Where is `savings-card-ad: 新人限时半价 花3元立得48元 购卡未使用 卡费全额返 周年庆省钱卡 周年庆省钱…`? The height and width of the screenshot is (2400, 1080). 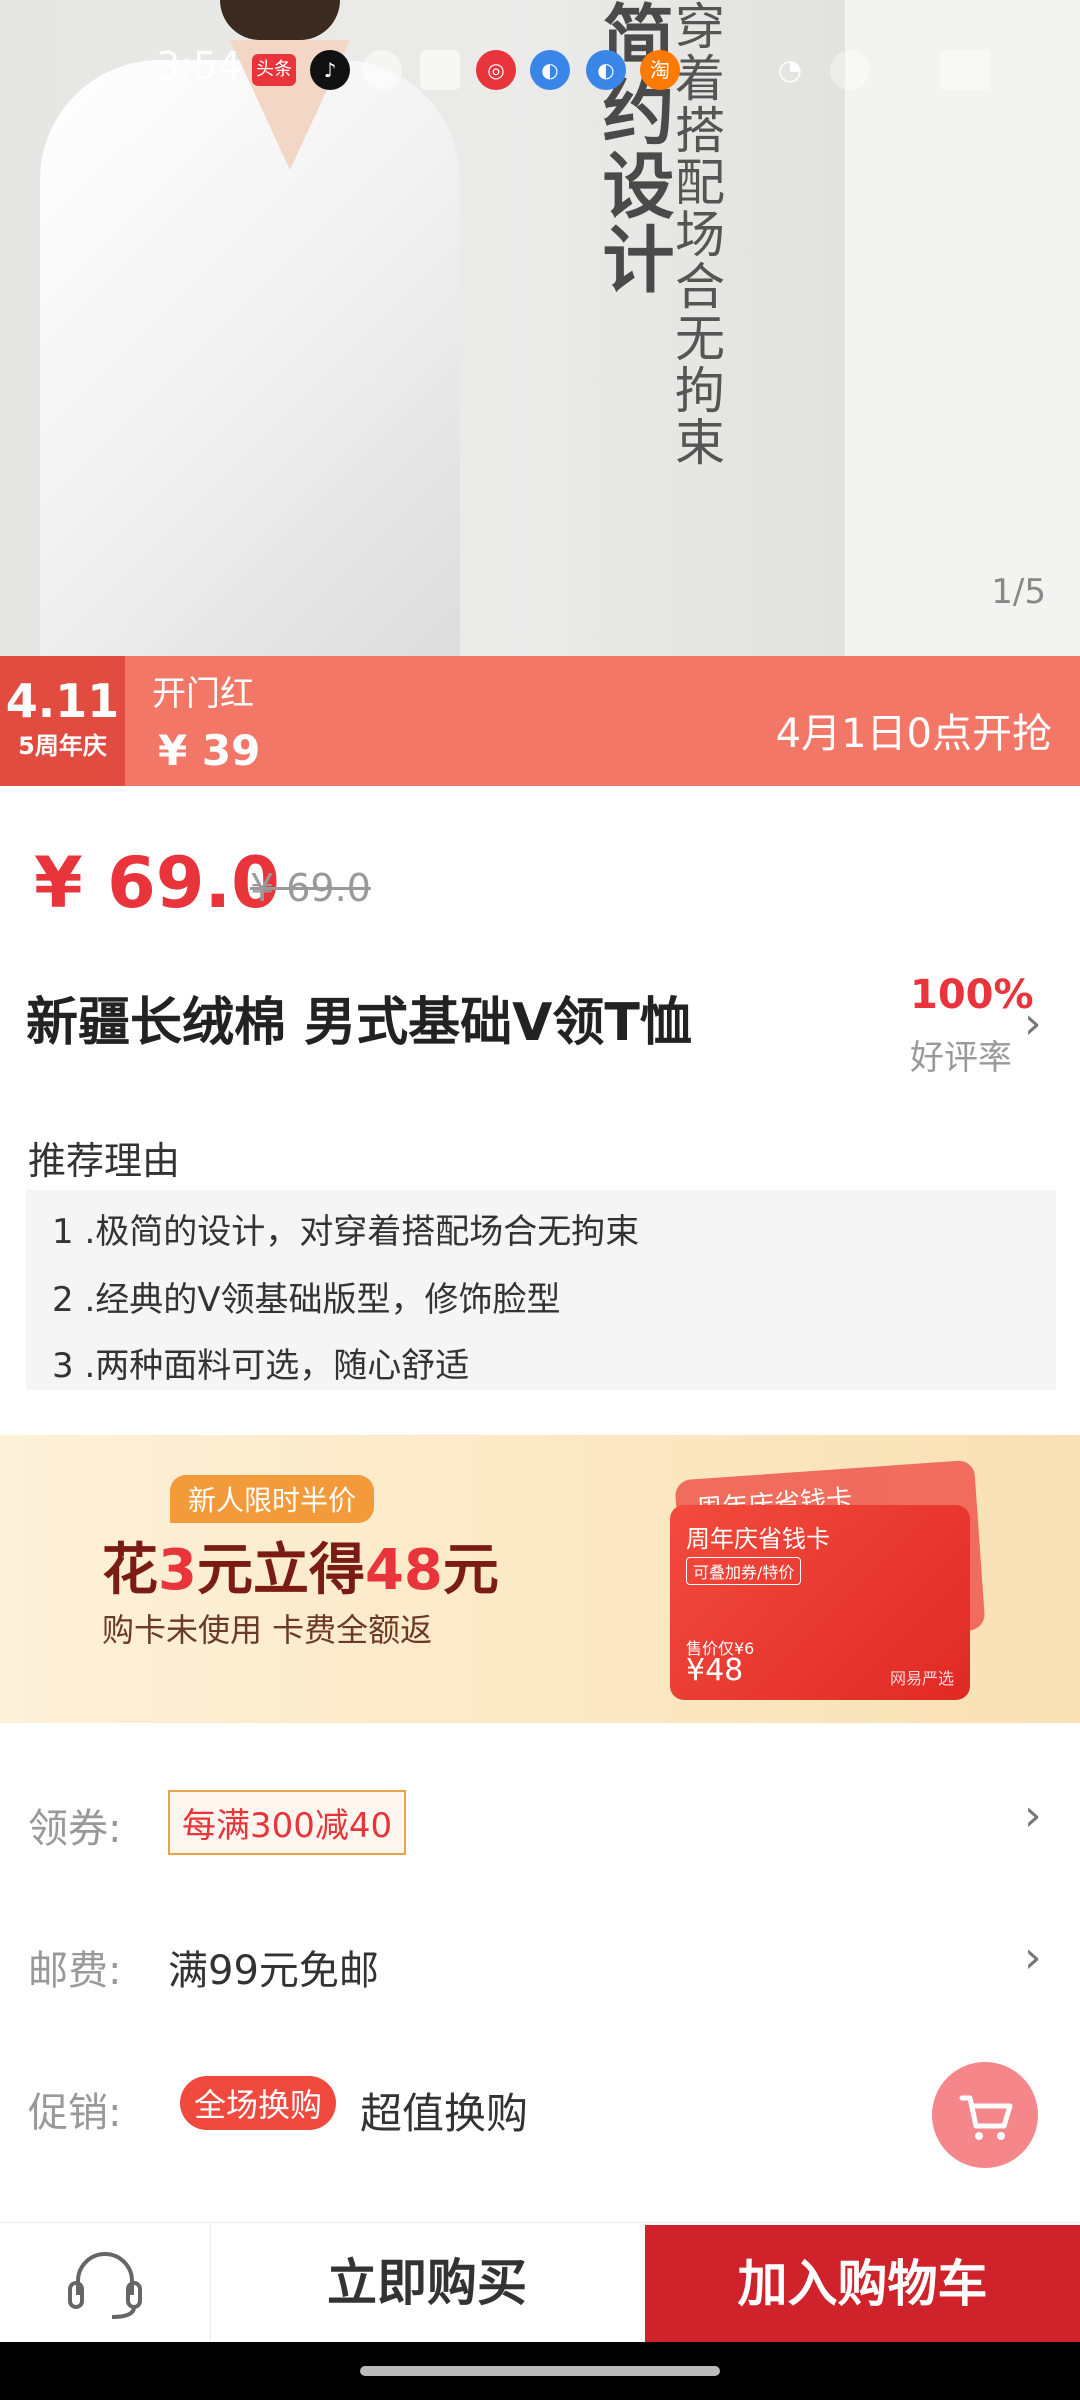
savings-card-ad: 新人限时半价 花3元立得48元 购卡未使用 卡费全额返 周年庆省钱卡 周年庆省钱… is located at coordinates (540, 1579).